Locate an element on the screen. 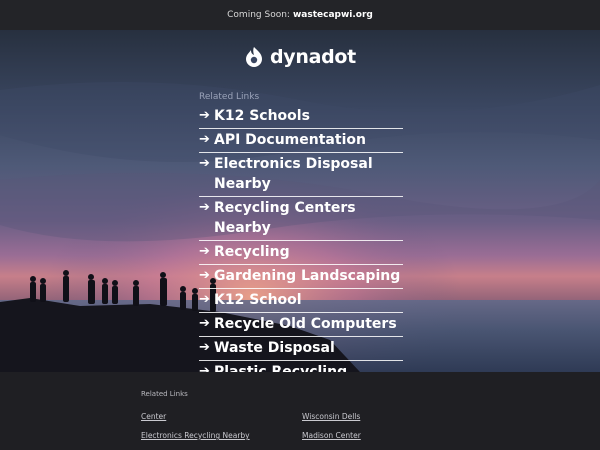  related-link-item: ➔ API Documentation is located at coordinates (301, 141).